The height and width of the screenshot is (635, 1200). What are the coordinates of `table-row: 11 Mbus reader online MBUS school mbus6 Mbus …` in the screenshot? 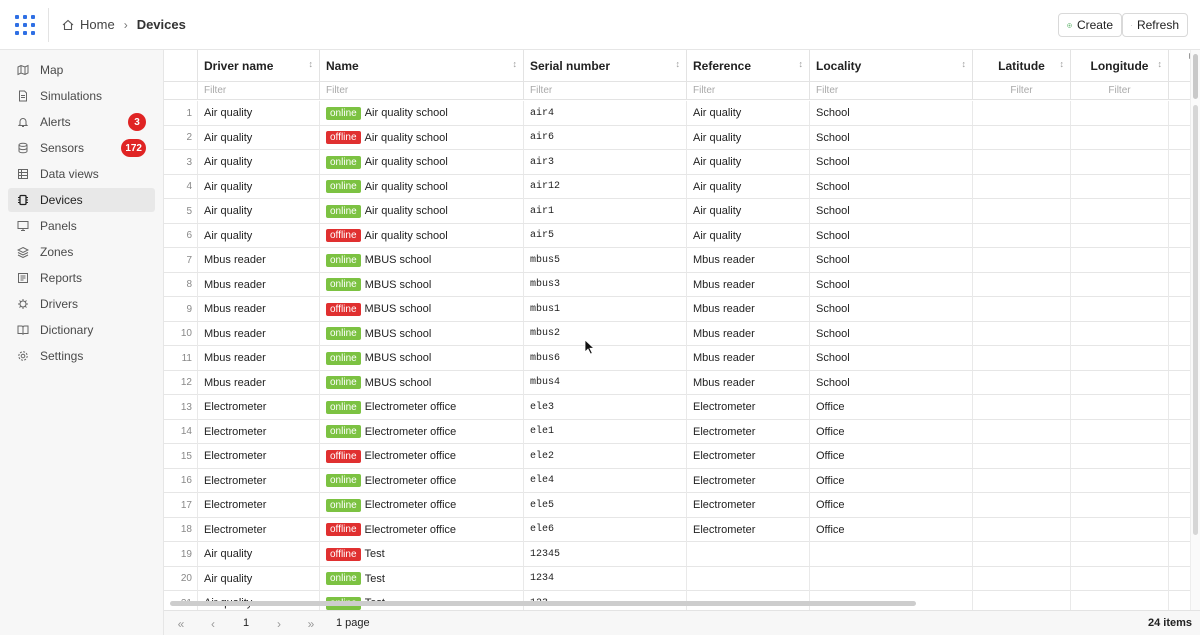 It's located at (682, 358).